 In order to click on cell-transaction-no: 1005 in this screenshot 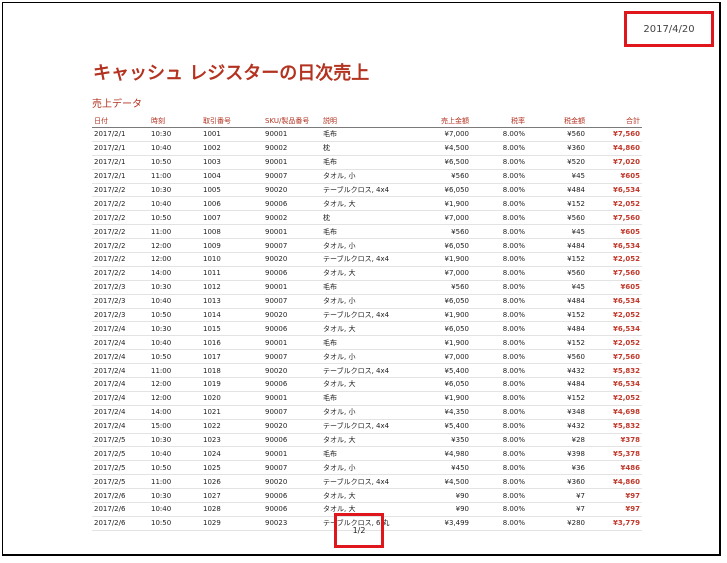, I will do `click(232, 190)`.